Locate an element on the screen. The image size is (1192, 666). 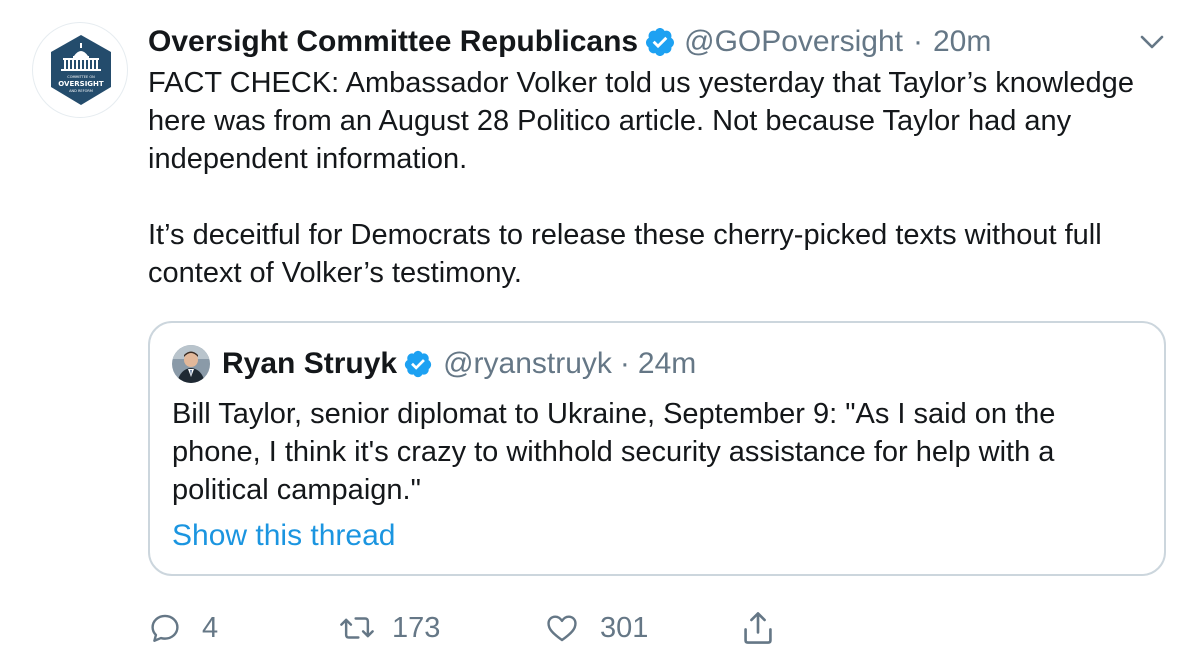
retweet-button: 173 is located at coordinates (389, 628).